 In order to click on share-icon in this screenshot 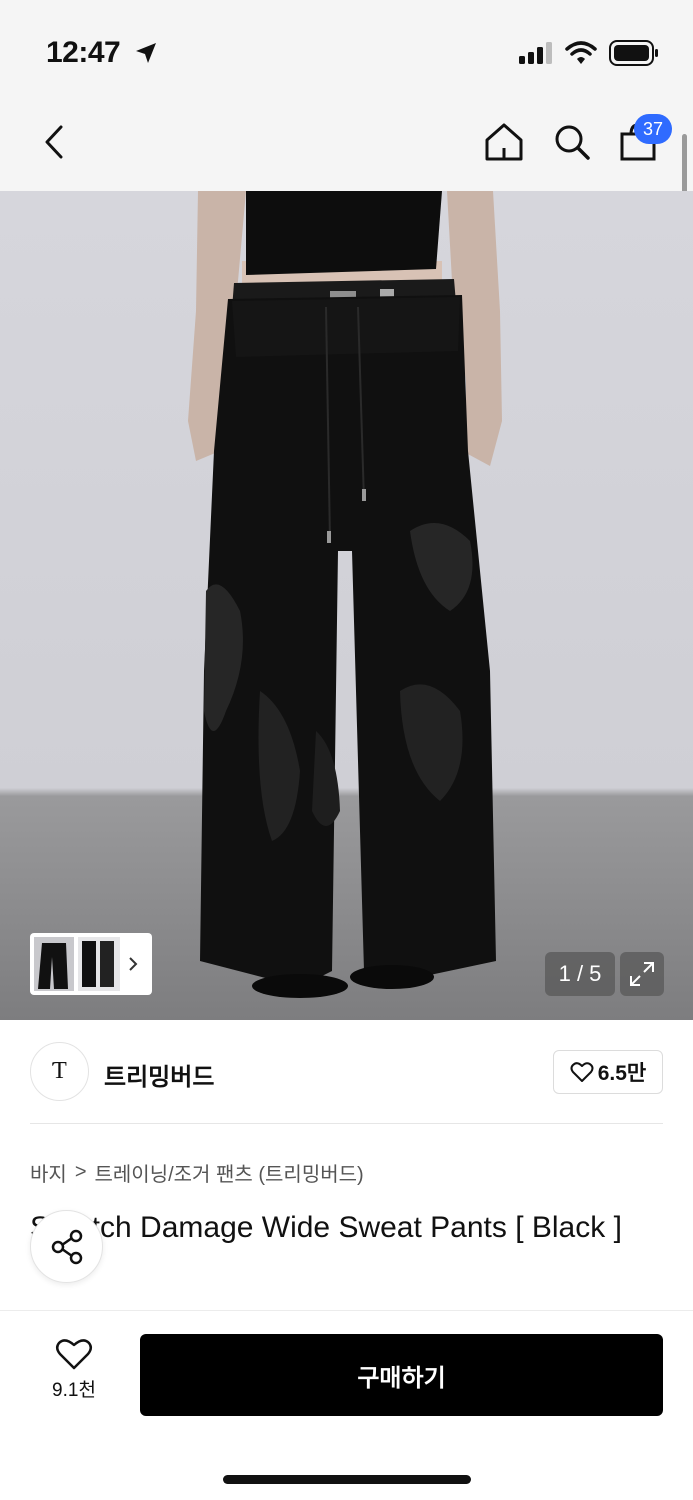, I will do `click(66, 1246)`.